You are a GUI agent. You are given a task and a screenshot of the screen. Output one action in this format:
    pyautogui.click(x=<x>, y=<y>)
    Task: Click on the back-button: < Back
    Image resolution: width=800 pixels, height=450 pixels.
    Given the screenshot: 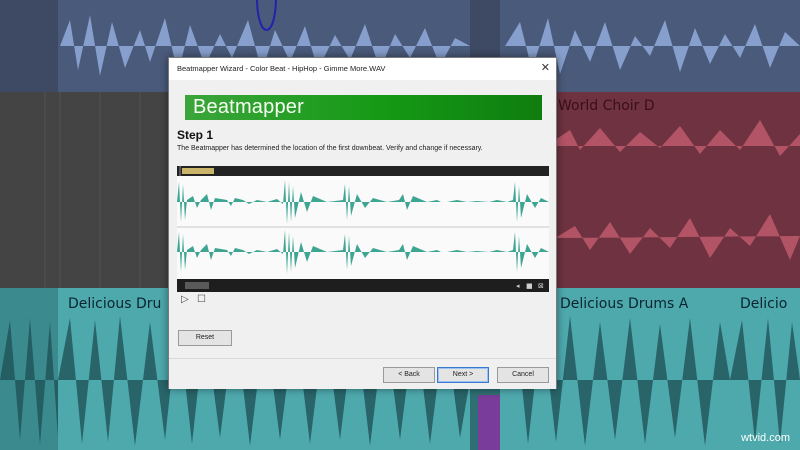 What is the action you would take?
    pyautogui.click(x=409, y=375)
    